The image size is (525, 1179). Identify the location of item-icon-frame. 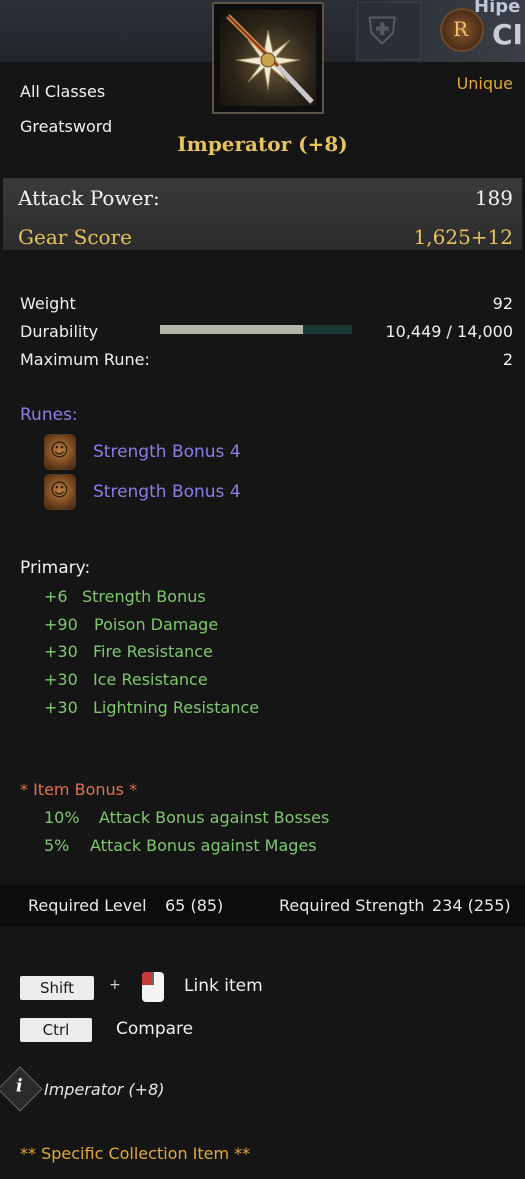
(268, 58).